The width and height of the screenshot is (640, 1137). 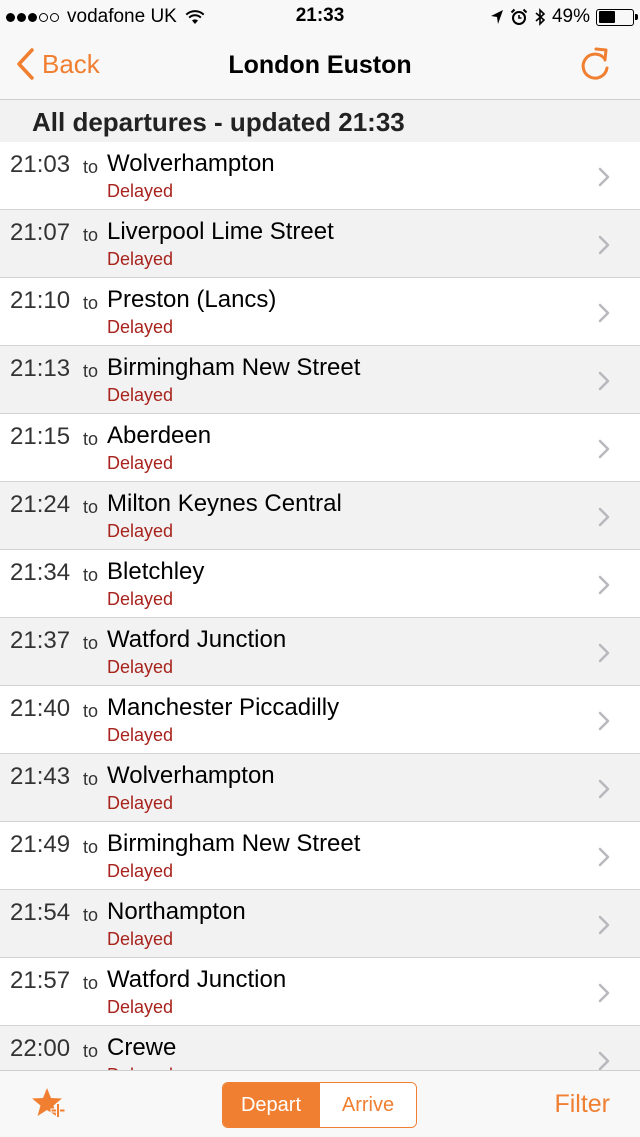 I want to click on bottom-toolbar: Depart Arrive Filter, so click(x=320, y=1103).